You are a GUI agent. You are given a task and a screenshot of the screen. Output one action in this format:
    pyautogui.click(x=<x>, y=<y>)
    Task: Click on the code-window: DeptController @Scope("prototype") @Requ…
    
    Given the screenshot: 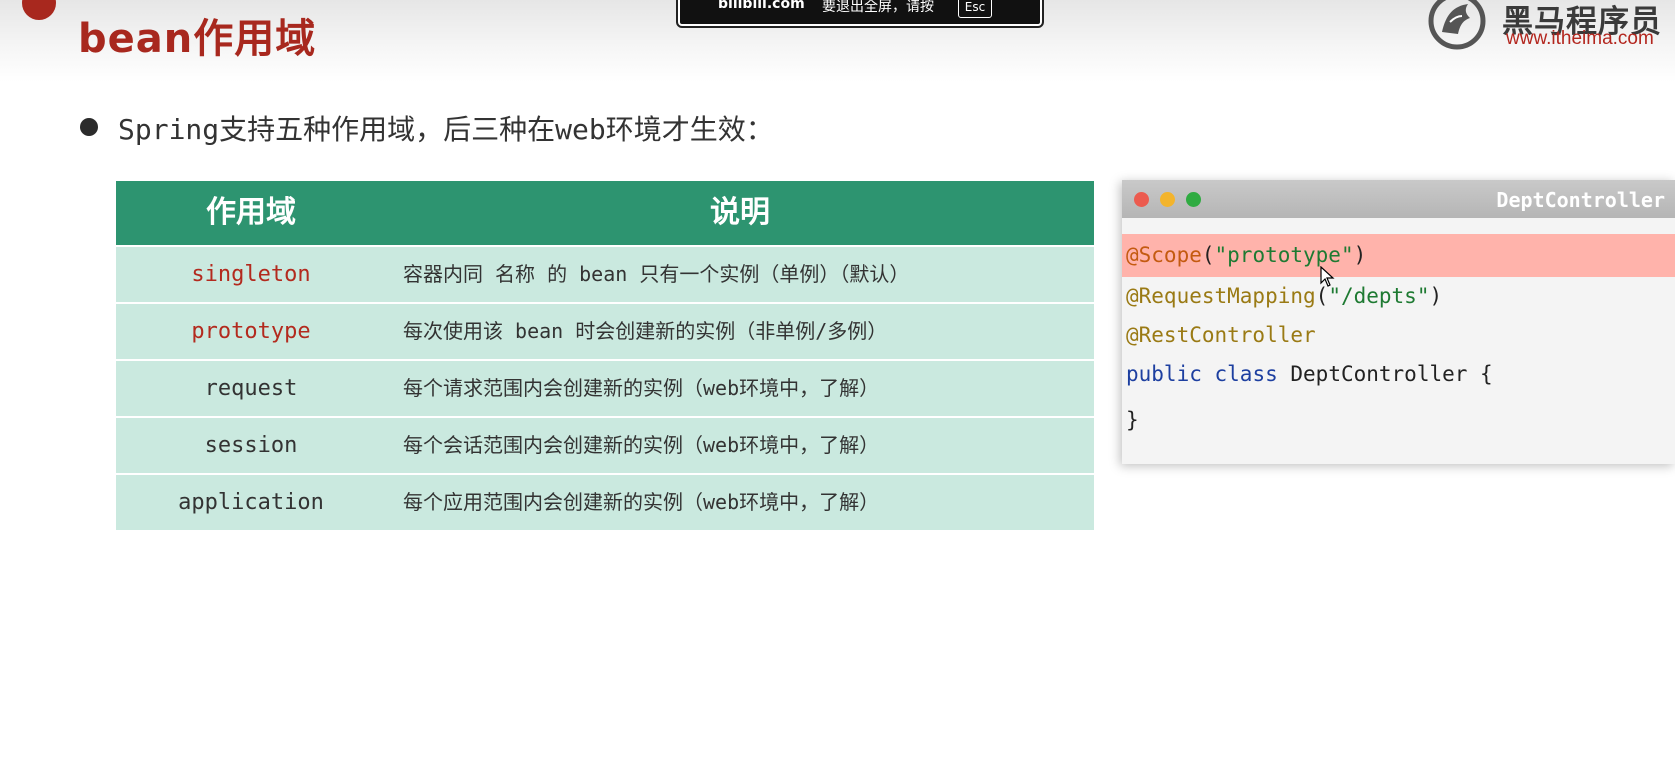 What is the action you would take?
    pyautogui.click(x=1398, y=322)
    